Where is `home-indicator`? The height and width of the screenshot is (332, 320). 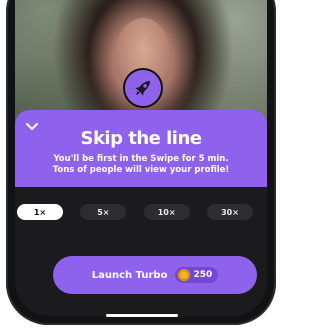 home-indicator is located at coordinates (142, 315).